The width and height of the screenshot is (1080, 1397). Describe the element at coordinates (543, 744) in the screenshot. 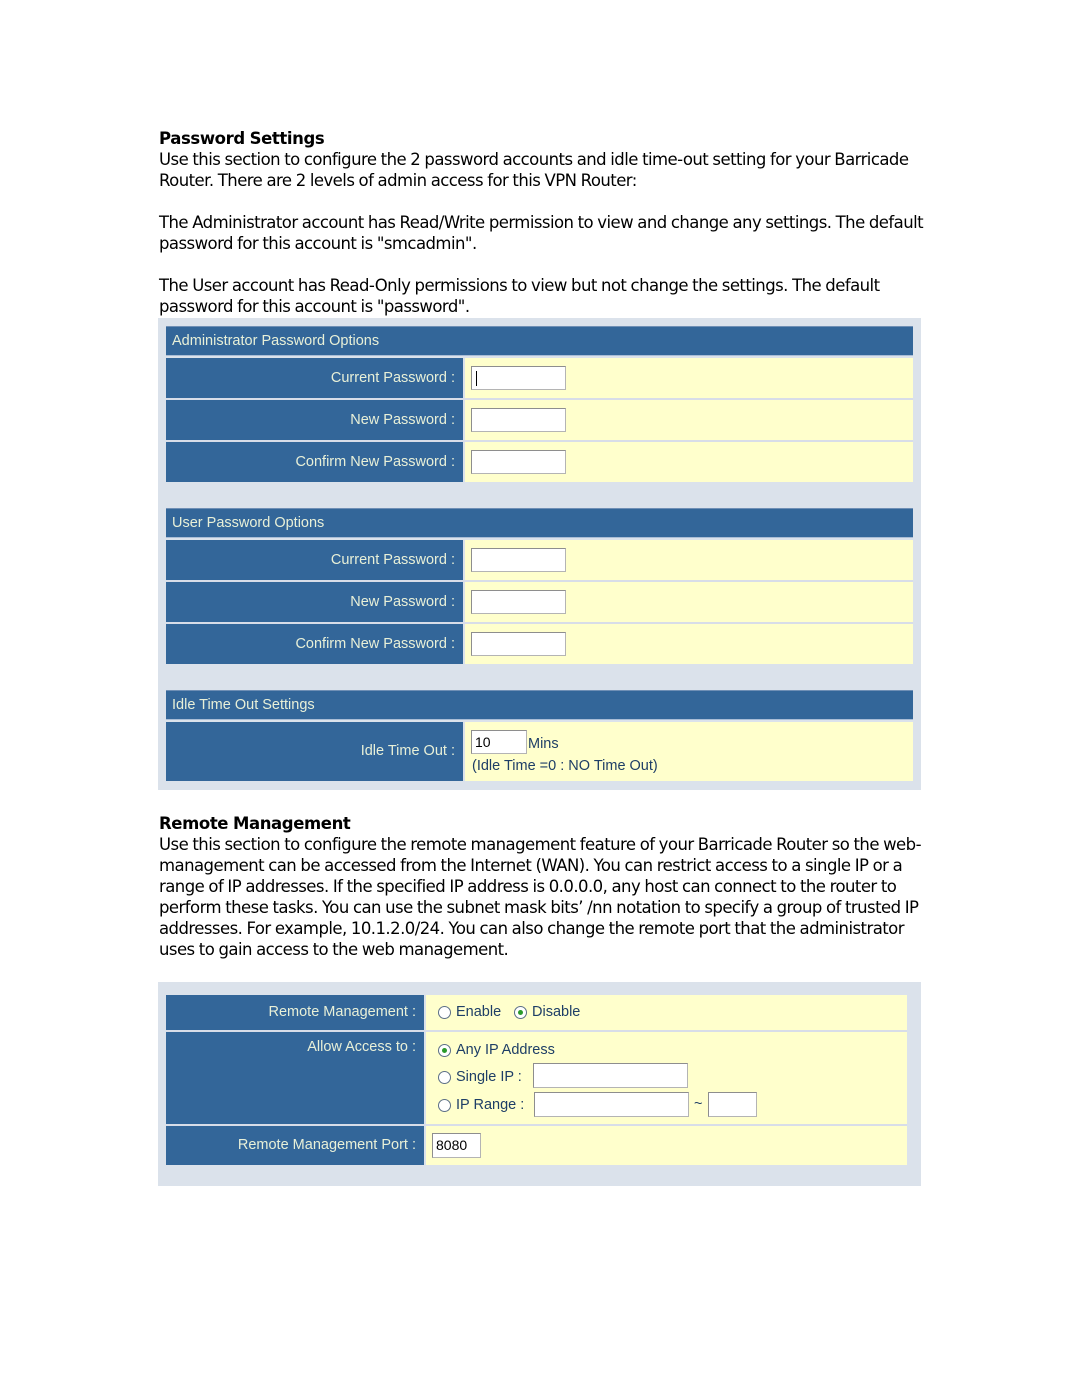

I see `idle-timeout-unit: Mins` at that location.